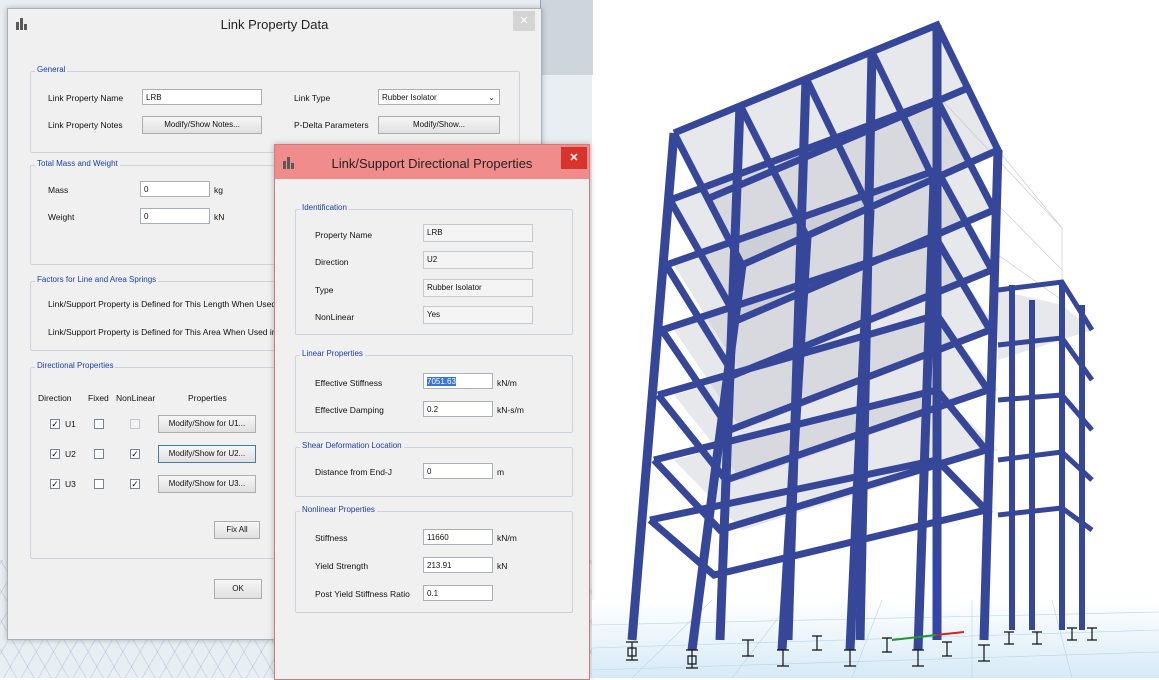 The width and height of the screenshot is (1159, 680). I want to click on stiffness-unit: kN/m, so click(507, 538).